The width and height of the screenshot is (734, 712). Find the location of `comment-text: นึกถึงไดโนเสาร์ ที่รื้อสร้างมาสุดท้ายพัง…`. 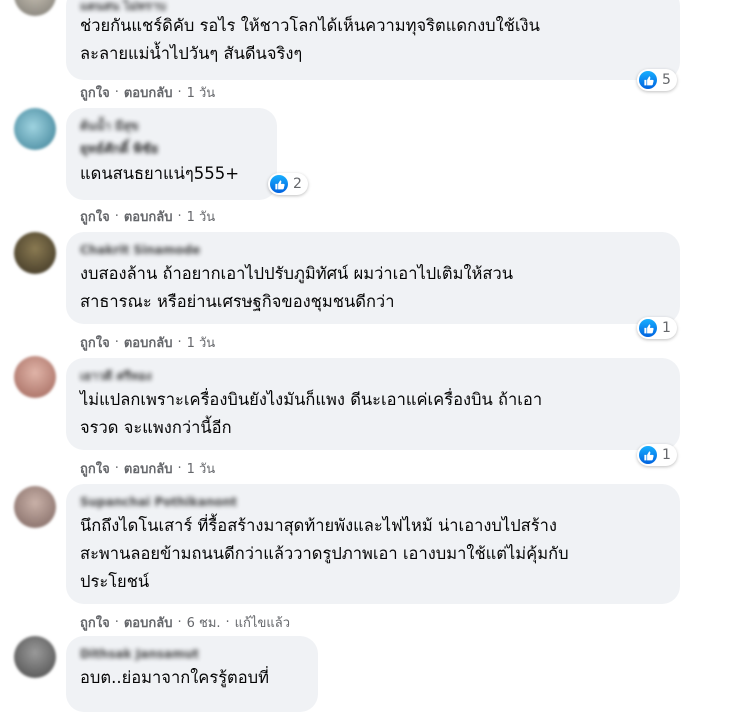

comment-text: นึกถึงไดโนเสาร์ ที่รื้อสร้างมาสุดท้ายพัง… is located at coordinates (324, 553).